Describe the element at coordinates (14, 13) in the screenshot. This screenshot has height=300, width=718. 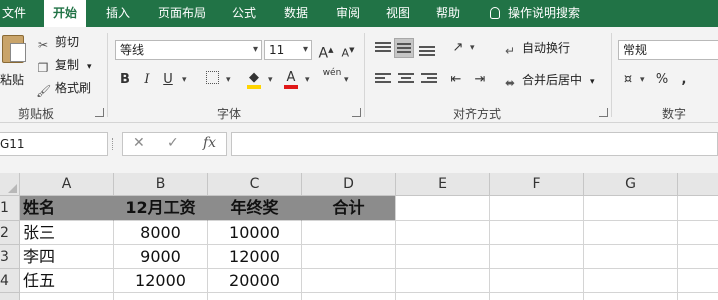
I see `tab-file: 文件` at that location.